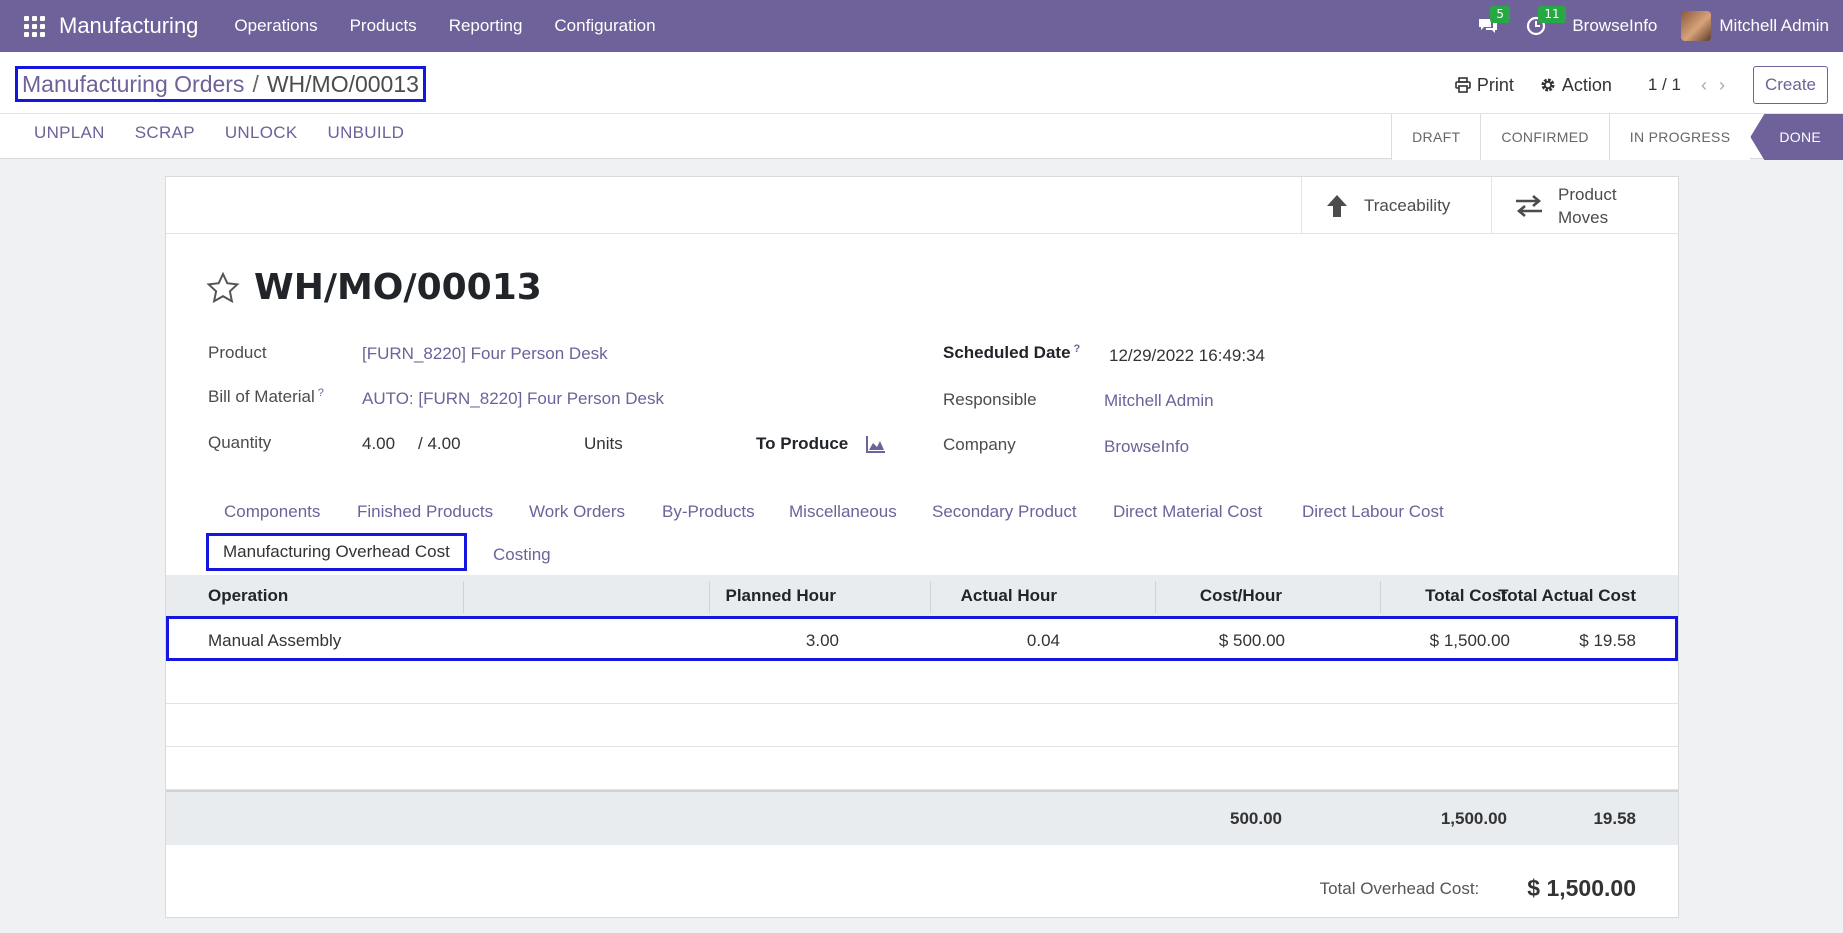  Describe the element at coordinates (336, 552) in the screenshot. I see `tab-manufacturing-overhead-cost: Manufacturing Overhead Cost` at that location.